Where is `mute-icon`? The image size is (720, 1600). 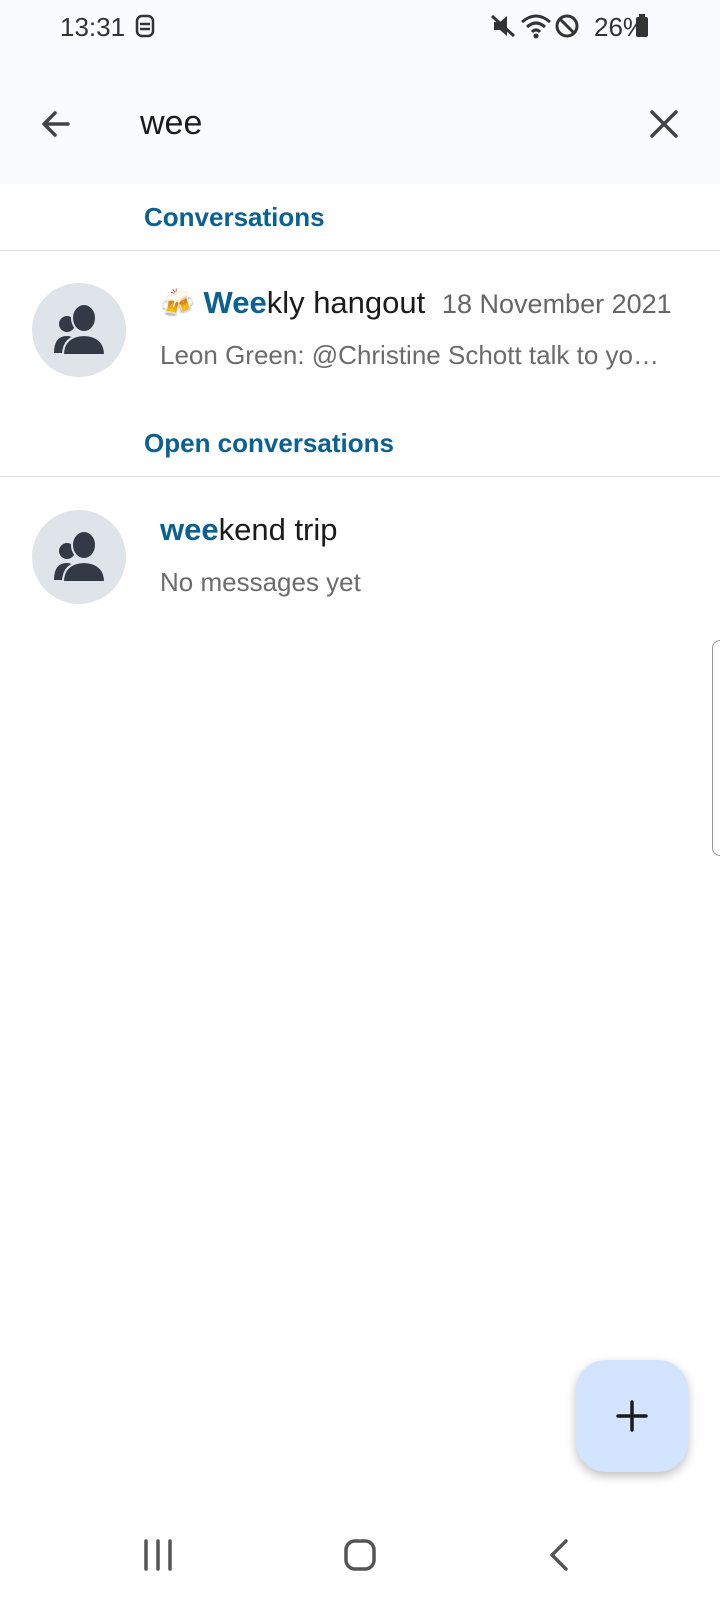 mute-icon is located at coordinates (503, 28).